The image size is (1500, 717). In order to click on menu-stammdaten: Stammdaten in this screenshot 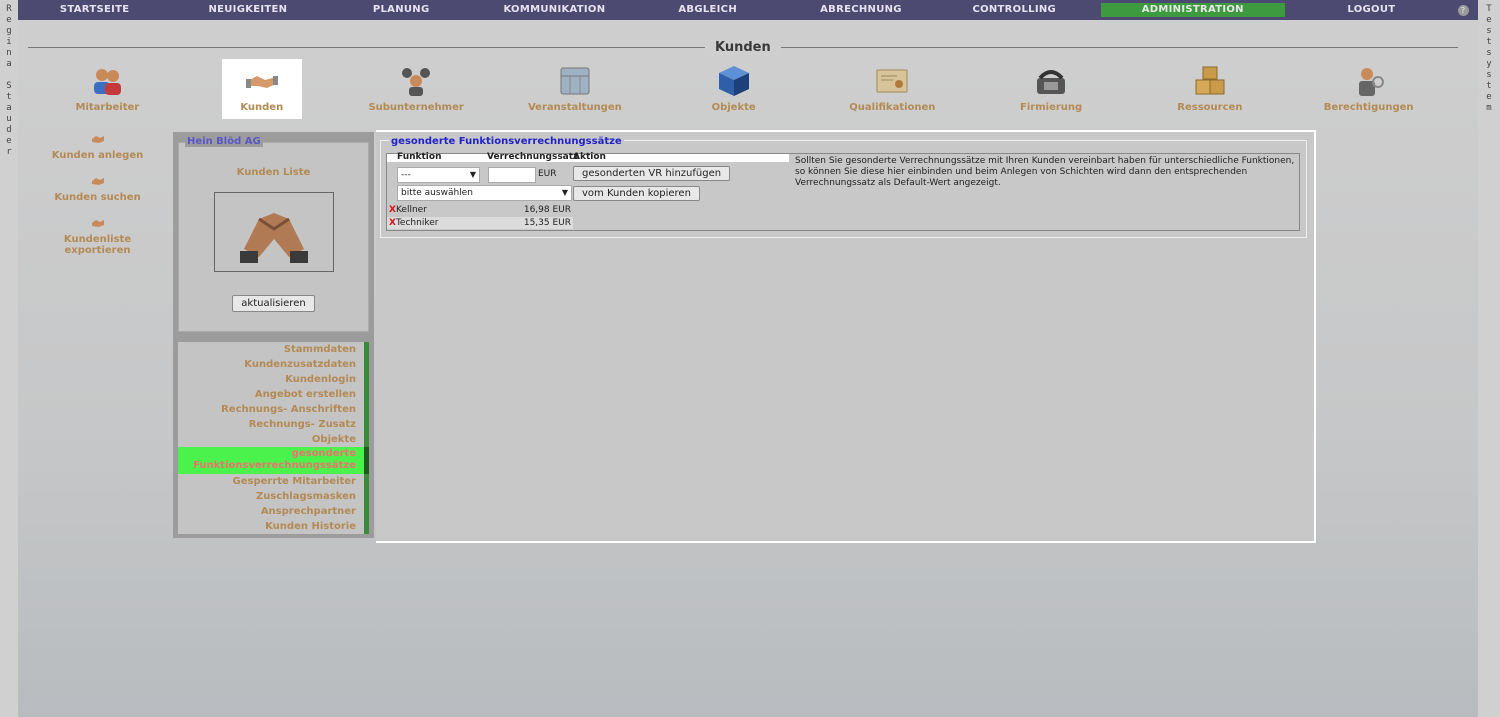, I will do `click(273, 349)`.